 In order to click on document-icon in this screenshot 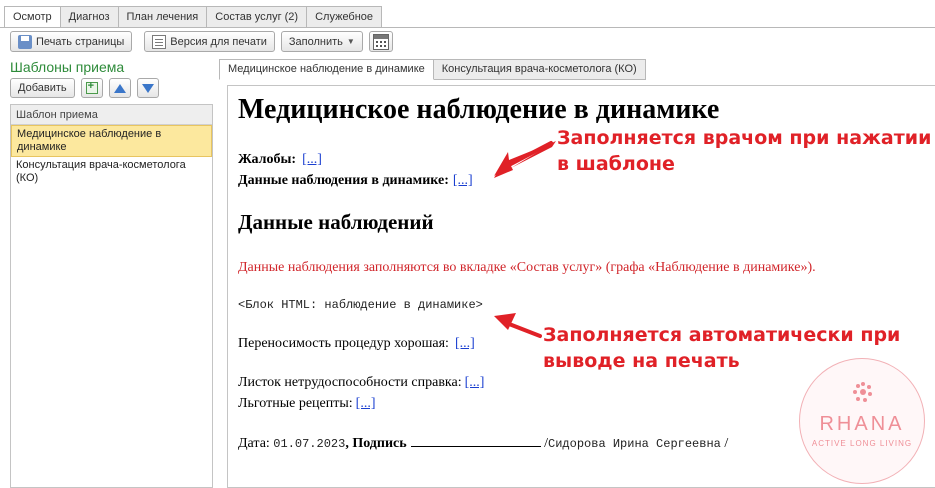, I will do `click(159, 41)`.